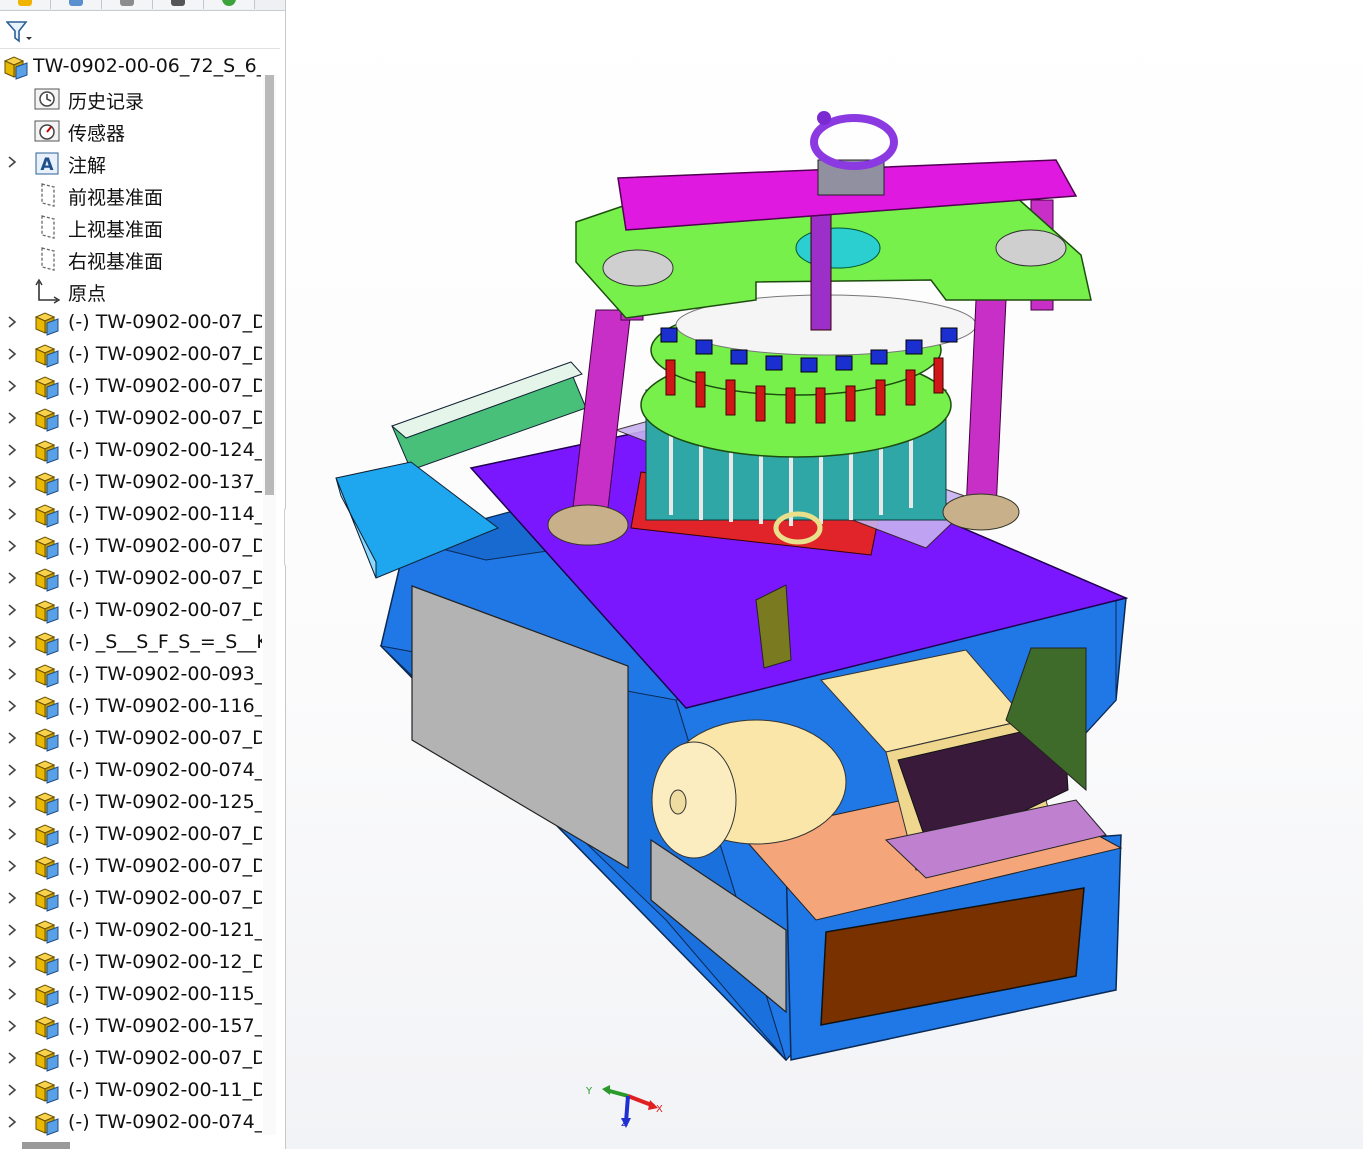 This screenshot has height=1149, width=1363. I want to click on svg-text: A, so click(47, 165).